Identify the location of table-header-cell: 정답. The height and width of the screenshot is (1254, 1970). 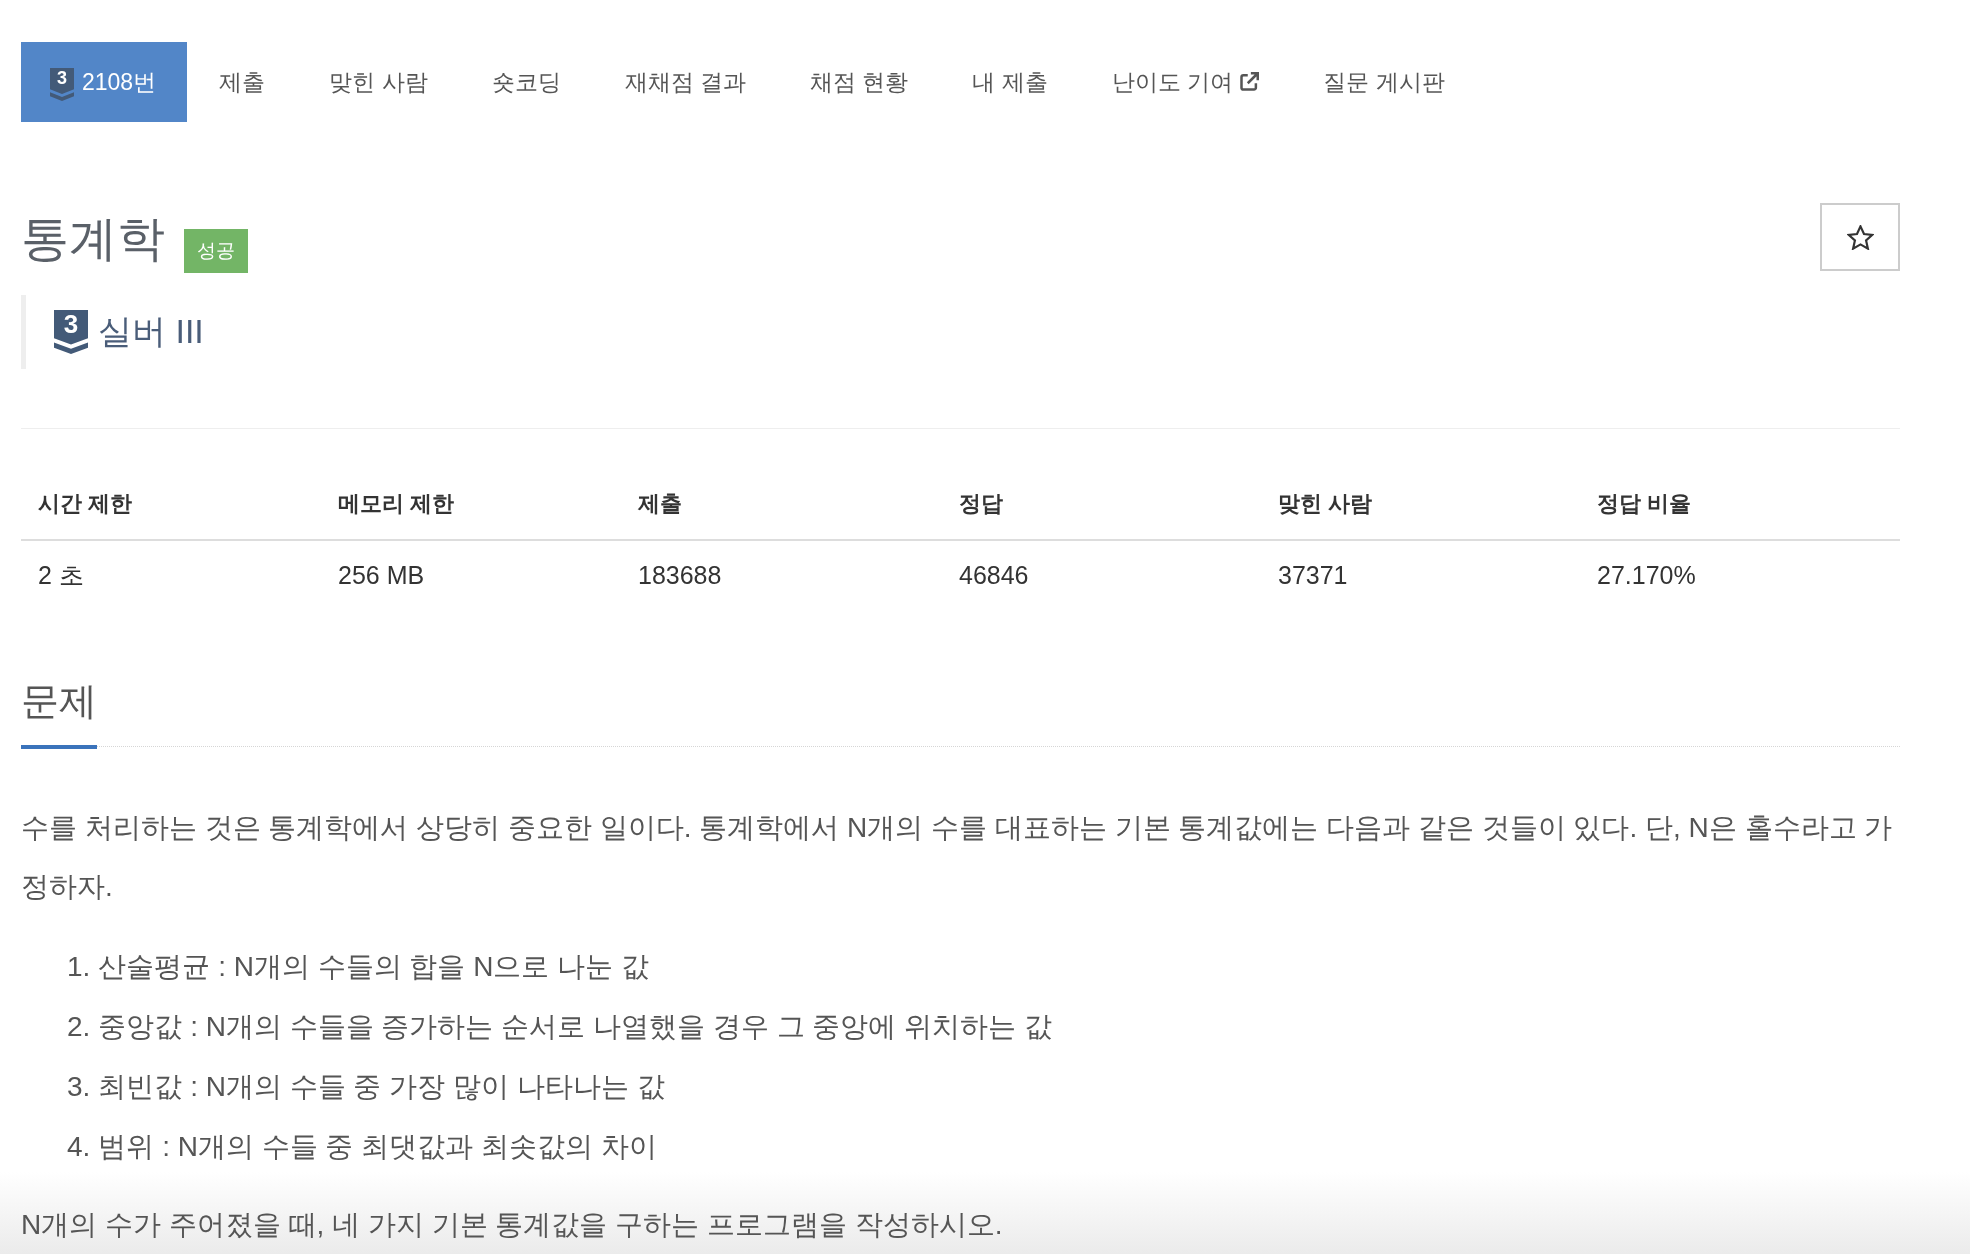
(1101, 505).